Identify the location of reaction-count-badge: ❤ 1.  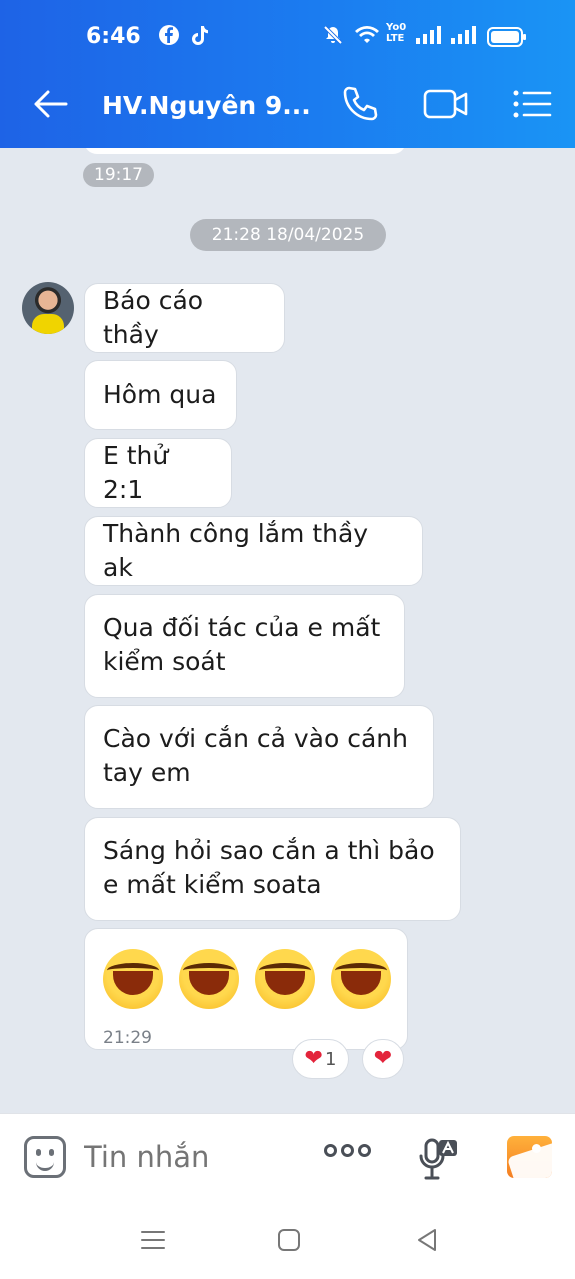
(320, 1059).